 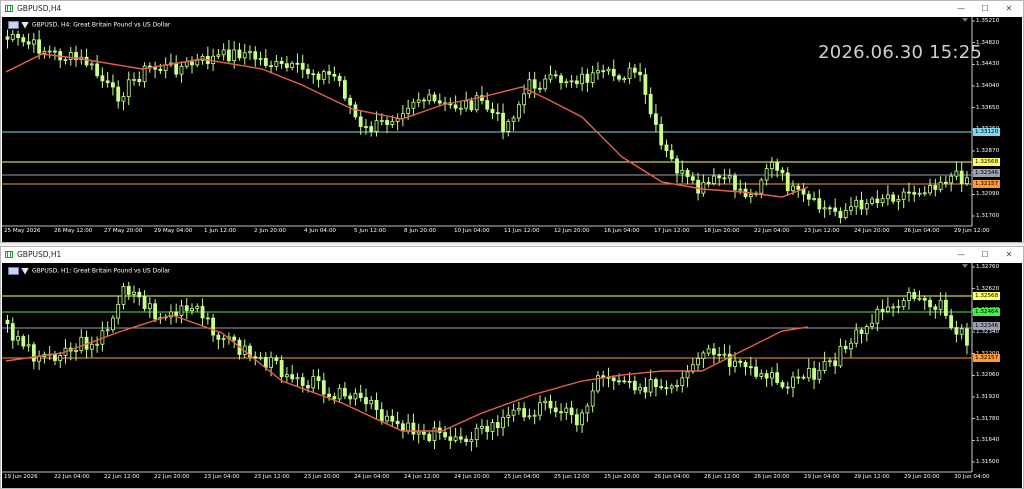 I want to click on time-tick-label: 18 Jun 20:00, so click(x=722, y=231).